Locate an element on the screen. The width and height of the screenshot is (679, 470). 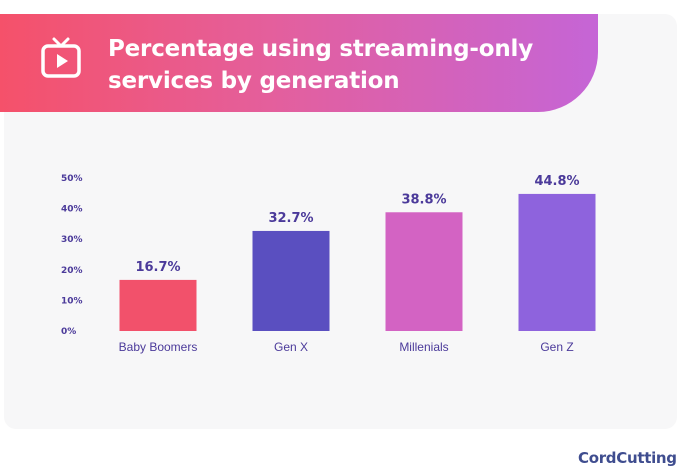
y-tick-label: 10% is located at coordinates (72, 301).